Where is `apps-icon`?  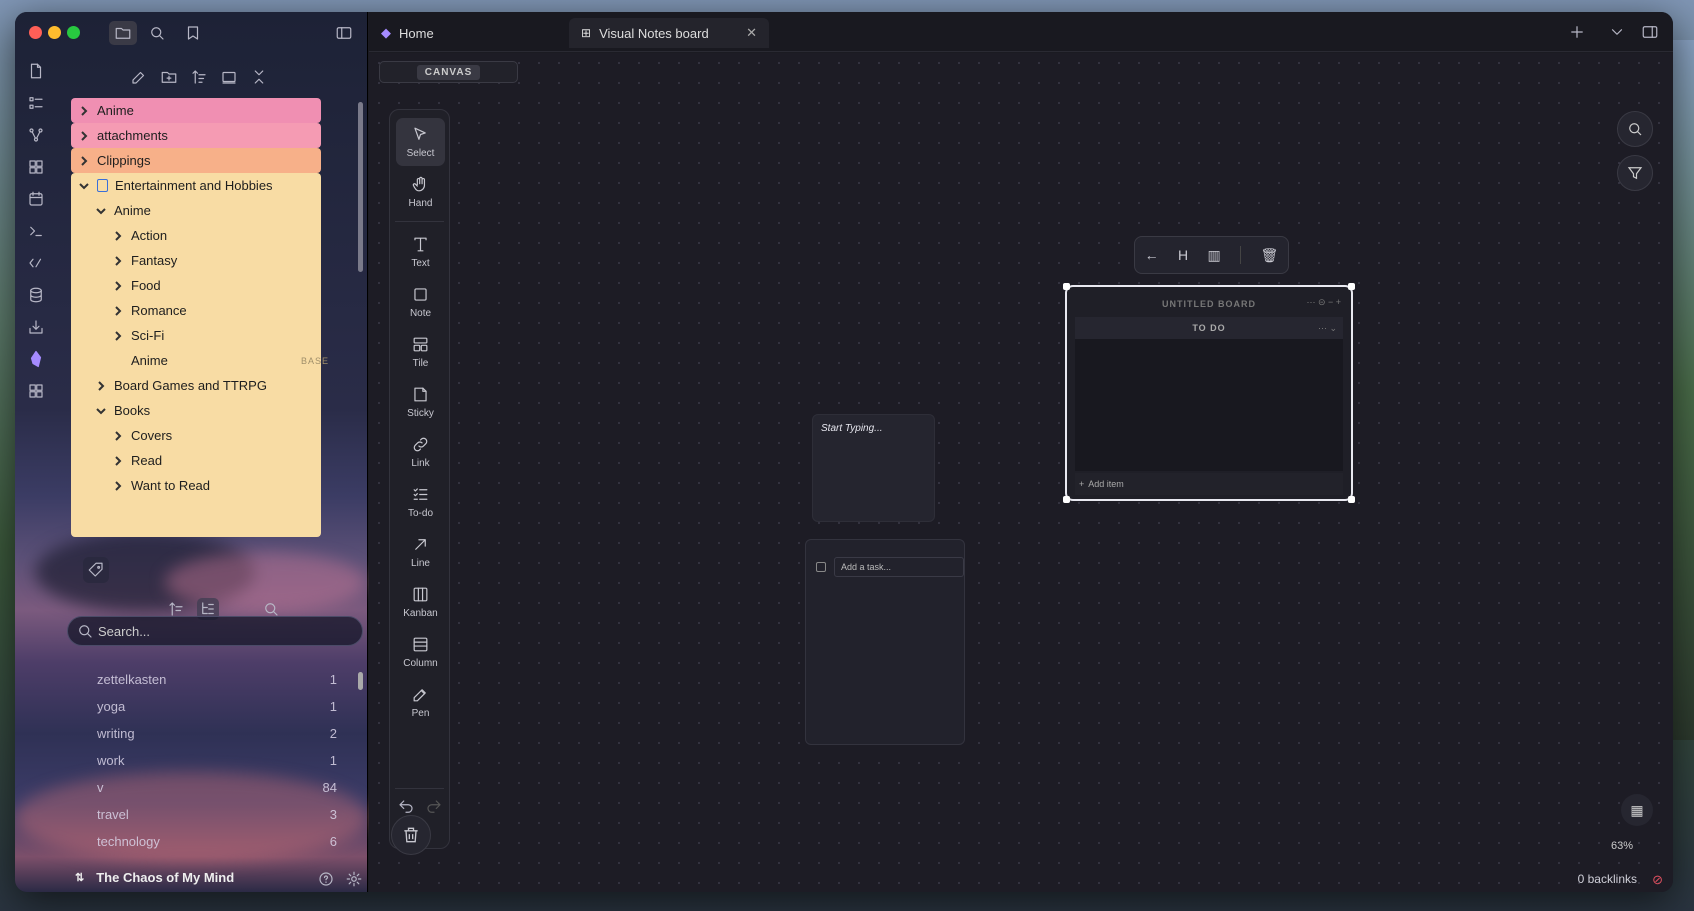
apps-icon is located at coordinates (36, 391).